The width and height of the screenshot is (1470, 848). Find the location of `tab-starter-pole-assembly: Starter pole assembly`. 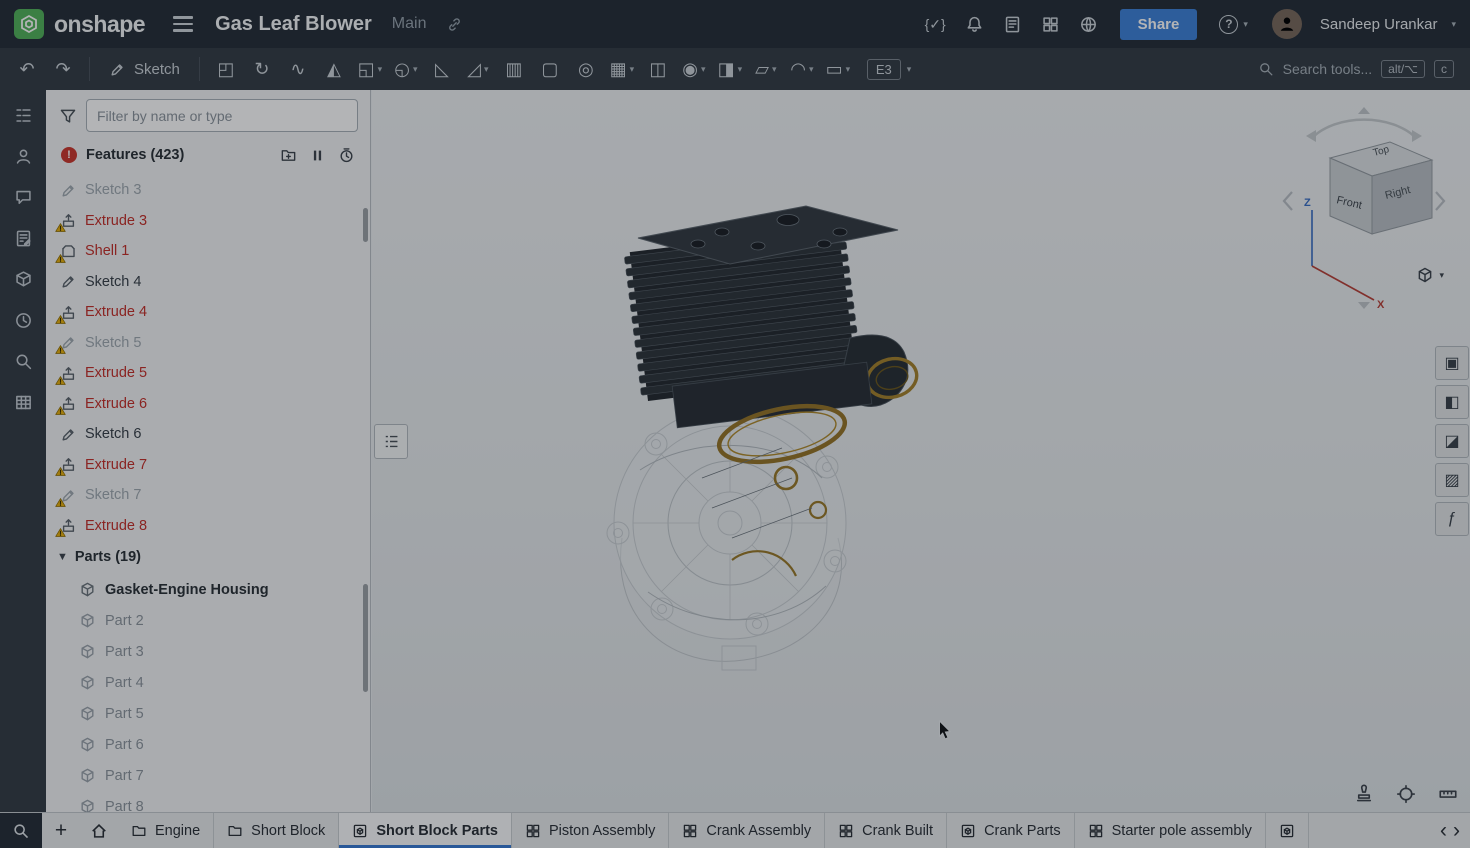

tab-starter-pole-assembly: Starter pole assembly is located at coordinates (1170, 830).